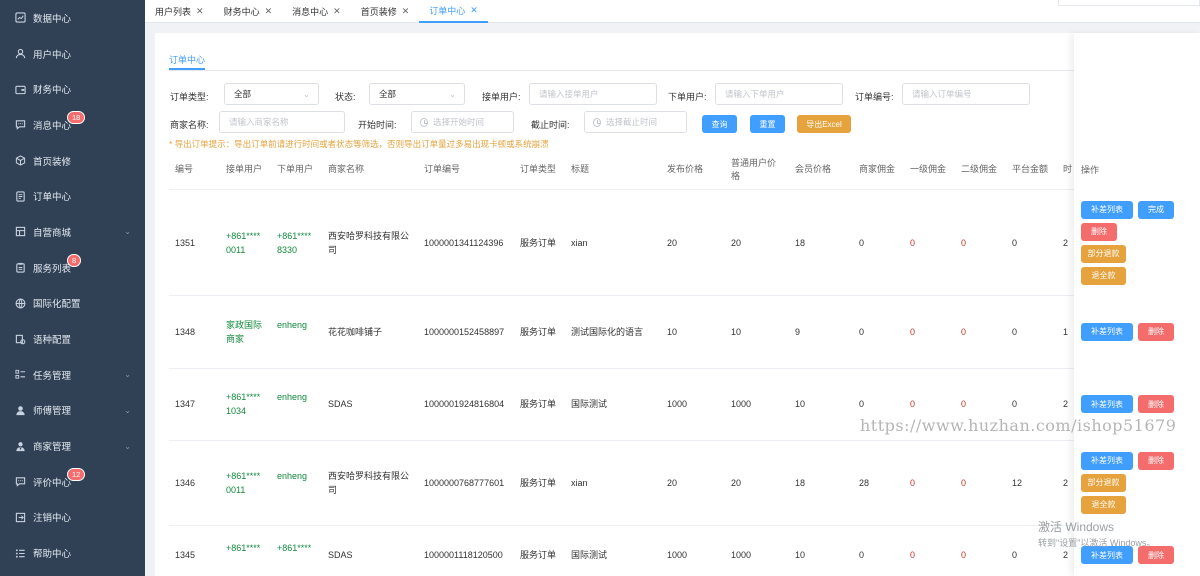 This screenshot has height=576, width=1200. What do you see at coordinates (243, 242) in the screenshot?
I see `cell-receiver: +861****0011` at bounding box center [243, 242].